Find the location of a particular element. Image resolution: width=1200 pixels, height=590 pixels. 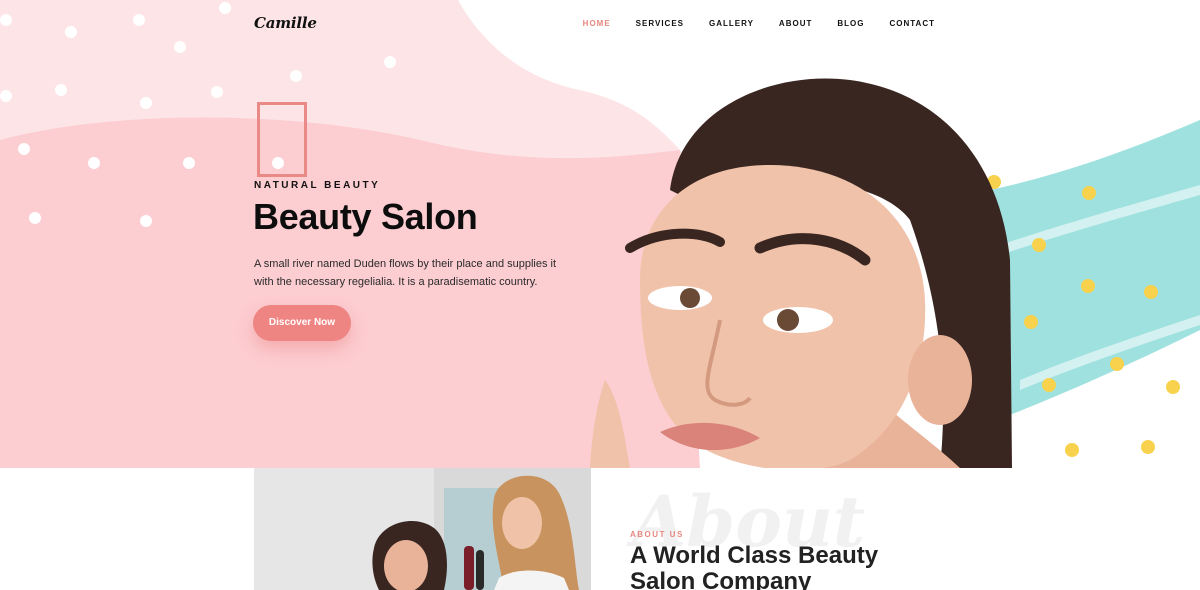

about-photo is located at coordinates (422, 529).